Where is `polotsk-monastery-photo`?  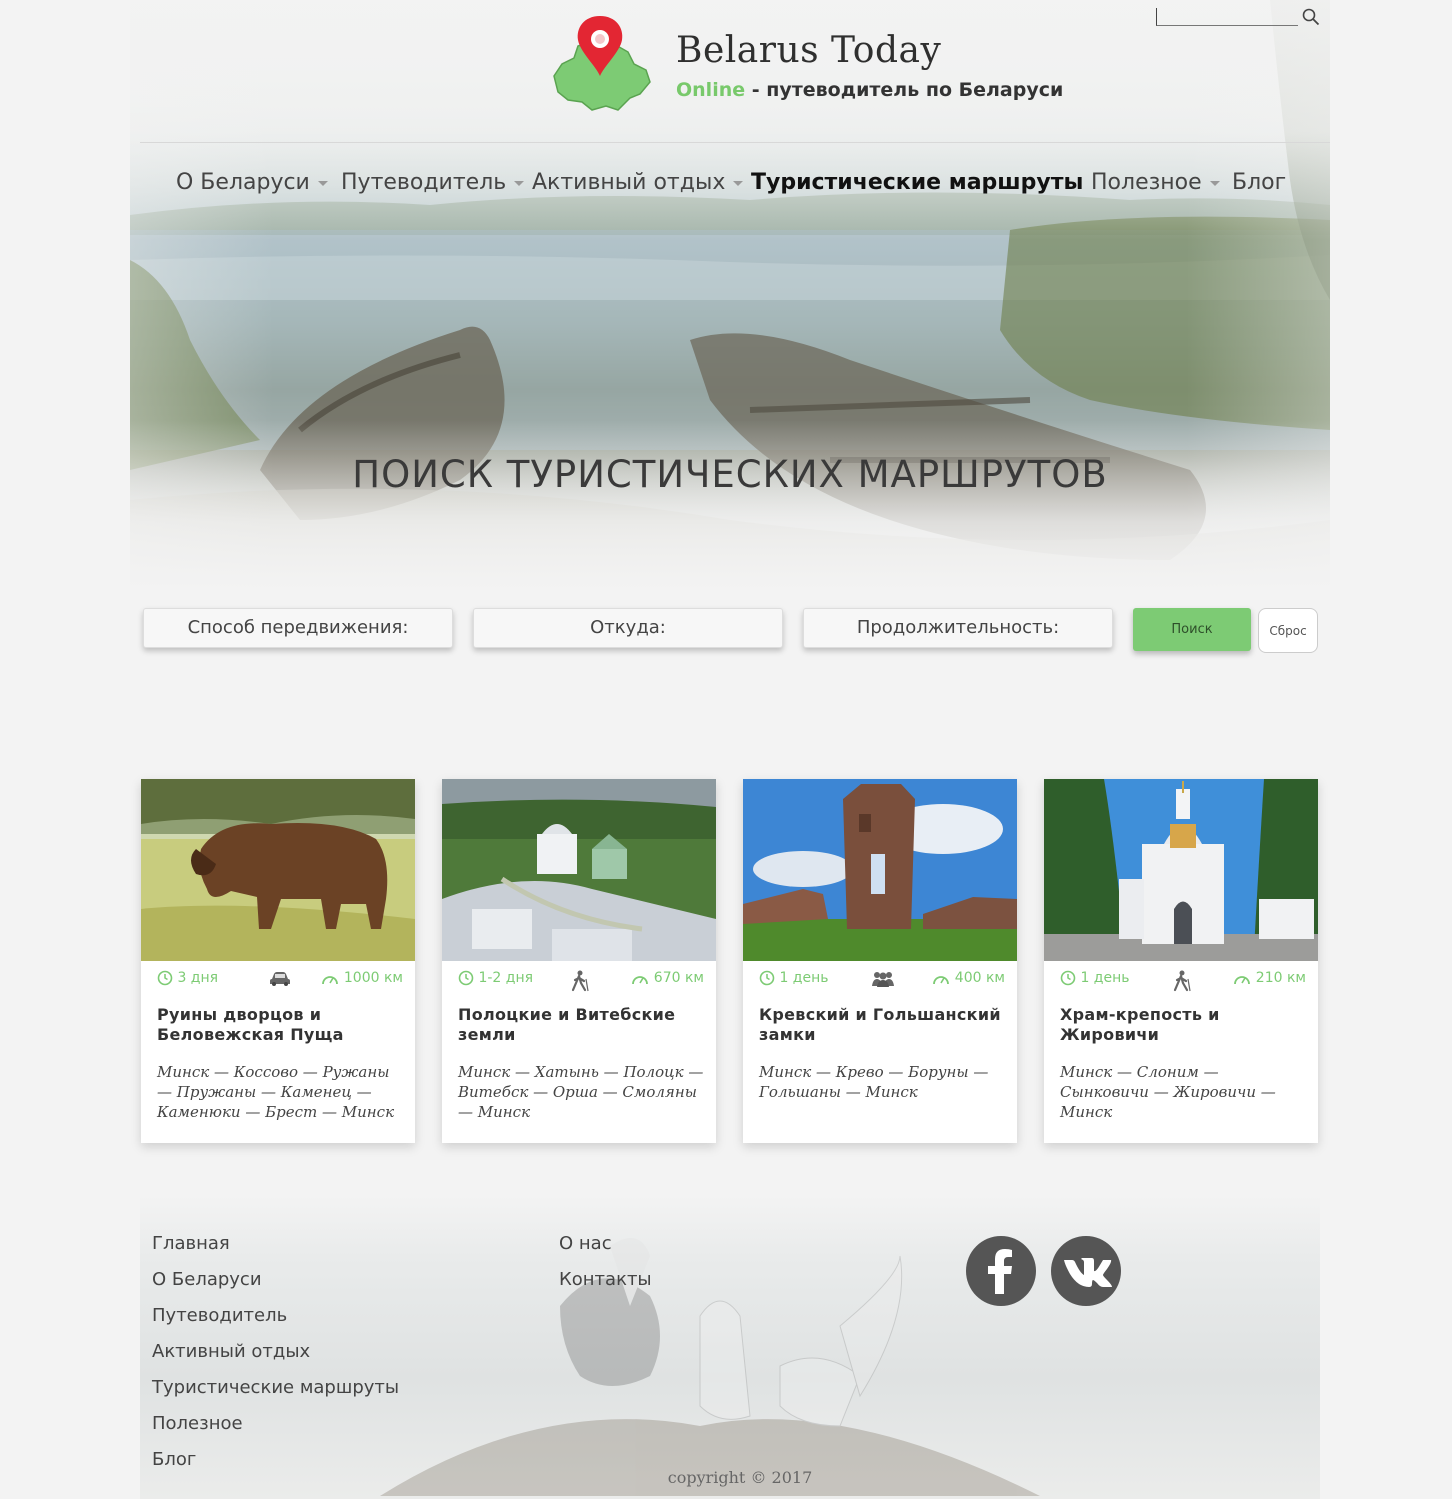
polotsk-monastery-photo is located at coordinates (579, 870).